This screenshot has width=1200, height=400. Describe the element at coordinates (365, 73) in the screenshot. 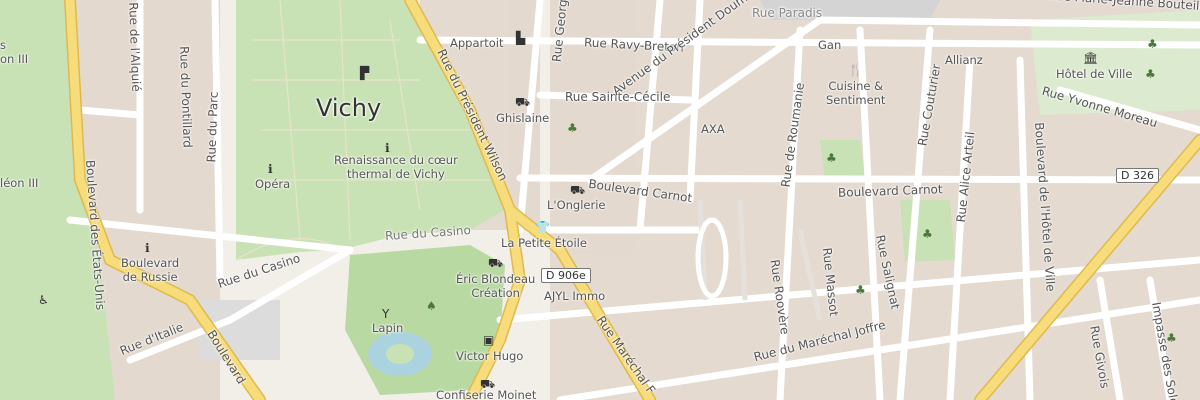

I see `flag-icon: ▛` at that location.